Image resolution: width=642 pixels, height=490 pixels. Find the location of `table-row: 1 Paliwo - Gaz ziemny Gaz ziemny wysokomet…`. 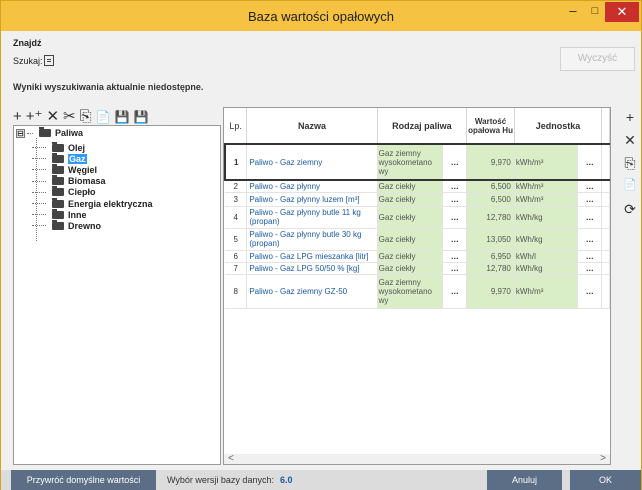

table-row: 1 Paliwo - Gaz ziemny Gaz ziemny wysokomet… is located at coordinates (417, 162).